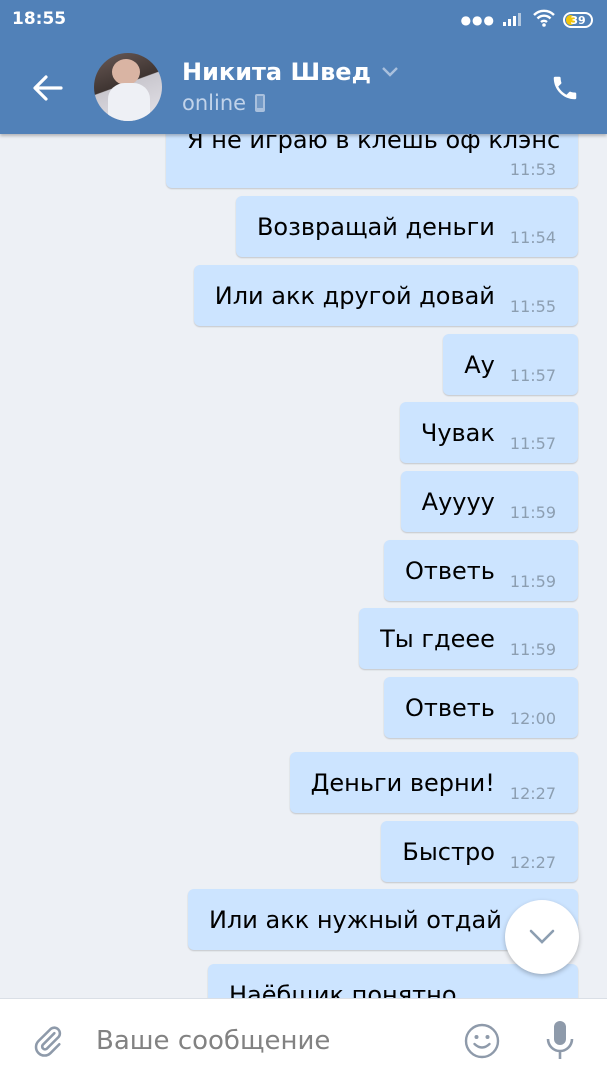 This screenshot has height=1081, width=607. I want to click on message-time: 12:00, so click(532, 718).